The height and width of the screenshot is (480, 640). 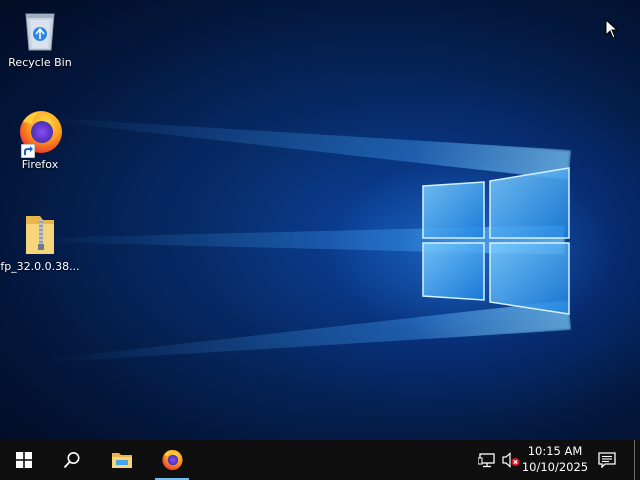 What do you see at coordinates (28, 151) in the screenshot?
I see `shortcut-arrow-icon` at bounding box center [28, 151].